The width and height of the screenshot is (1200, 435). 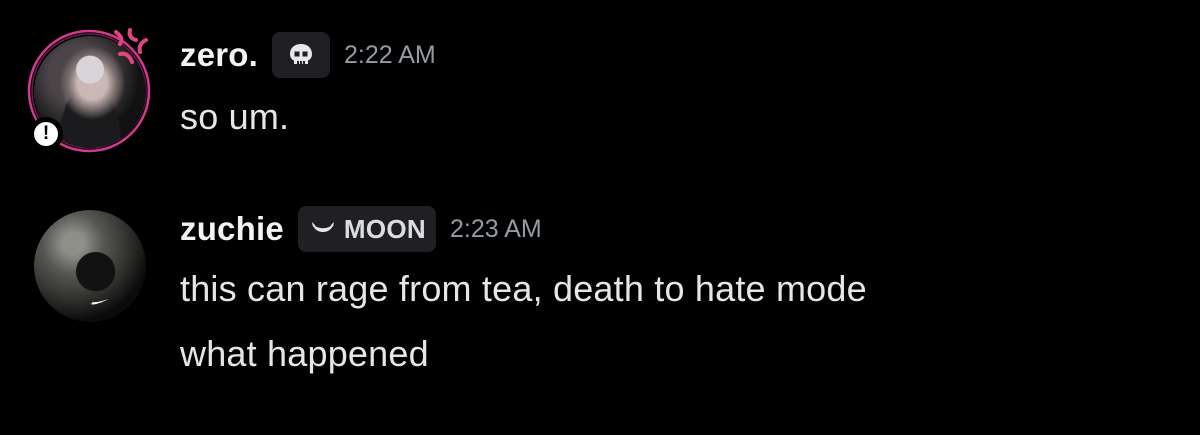 I want to click on message-header: zero. 2:22 AM, so click(x=308, y=55).